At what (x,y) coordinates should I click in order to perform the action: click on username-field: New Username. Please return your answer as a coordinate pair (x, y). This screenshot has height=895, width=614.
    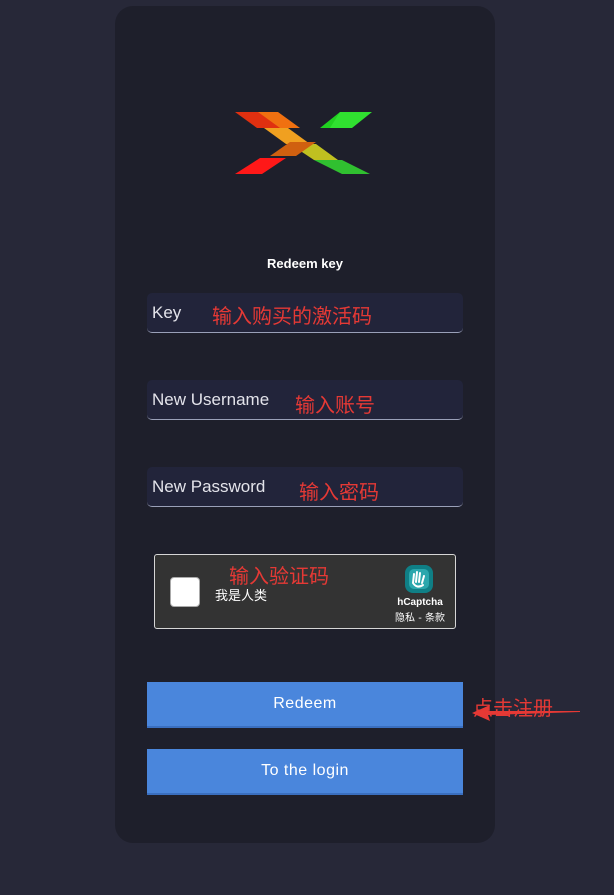
    Looking at the image, I should click on (305, 400).